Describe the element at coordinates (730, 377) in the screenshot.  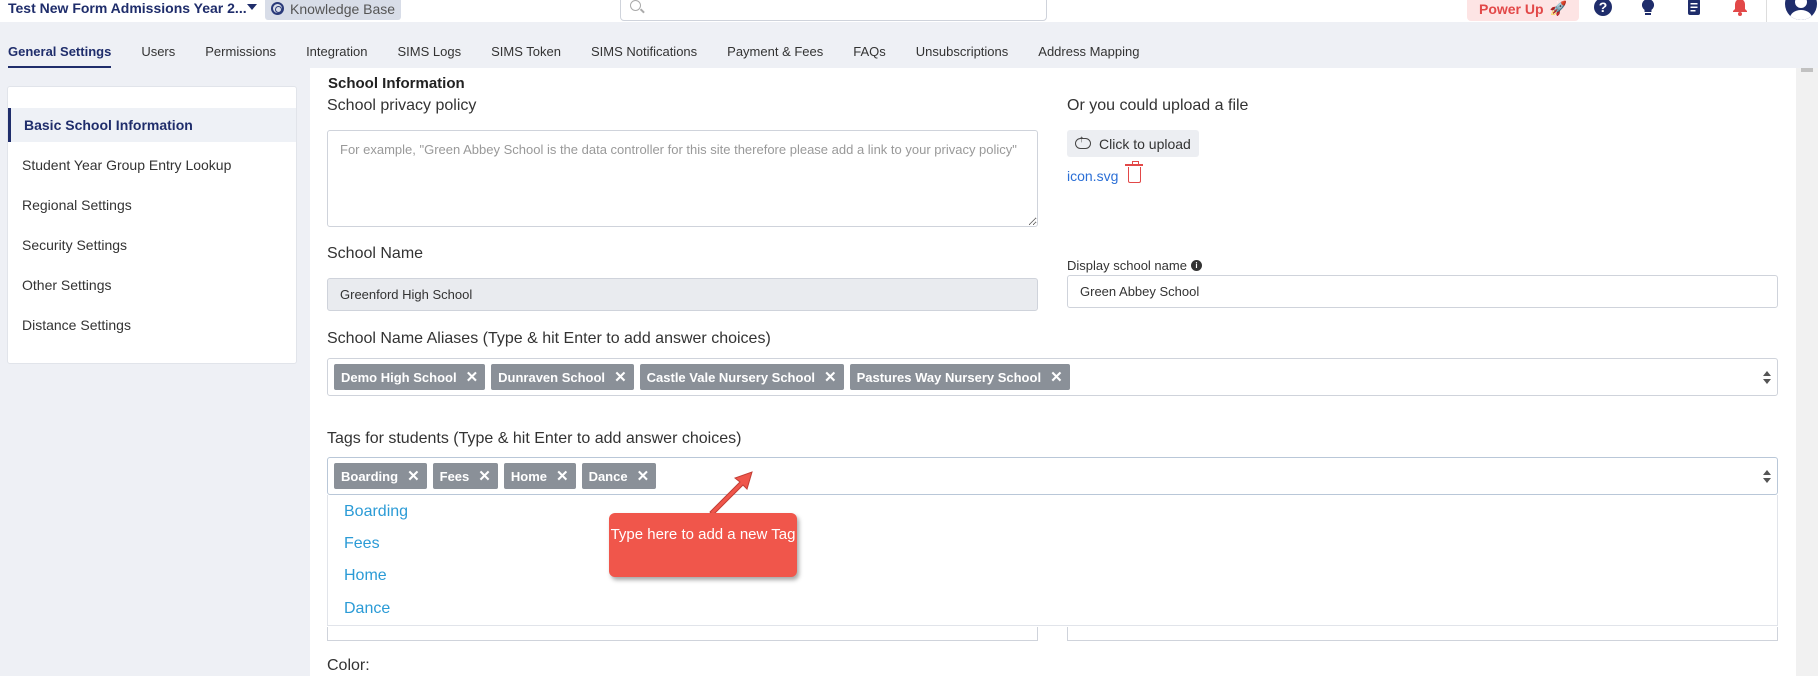
I see `alias-chip-label: Castle Vale Nursery School` at that location.